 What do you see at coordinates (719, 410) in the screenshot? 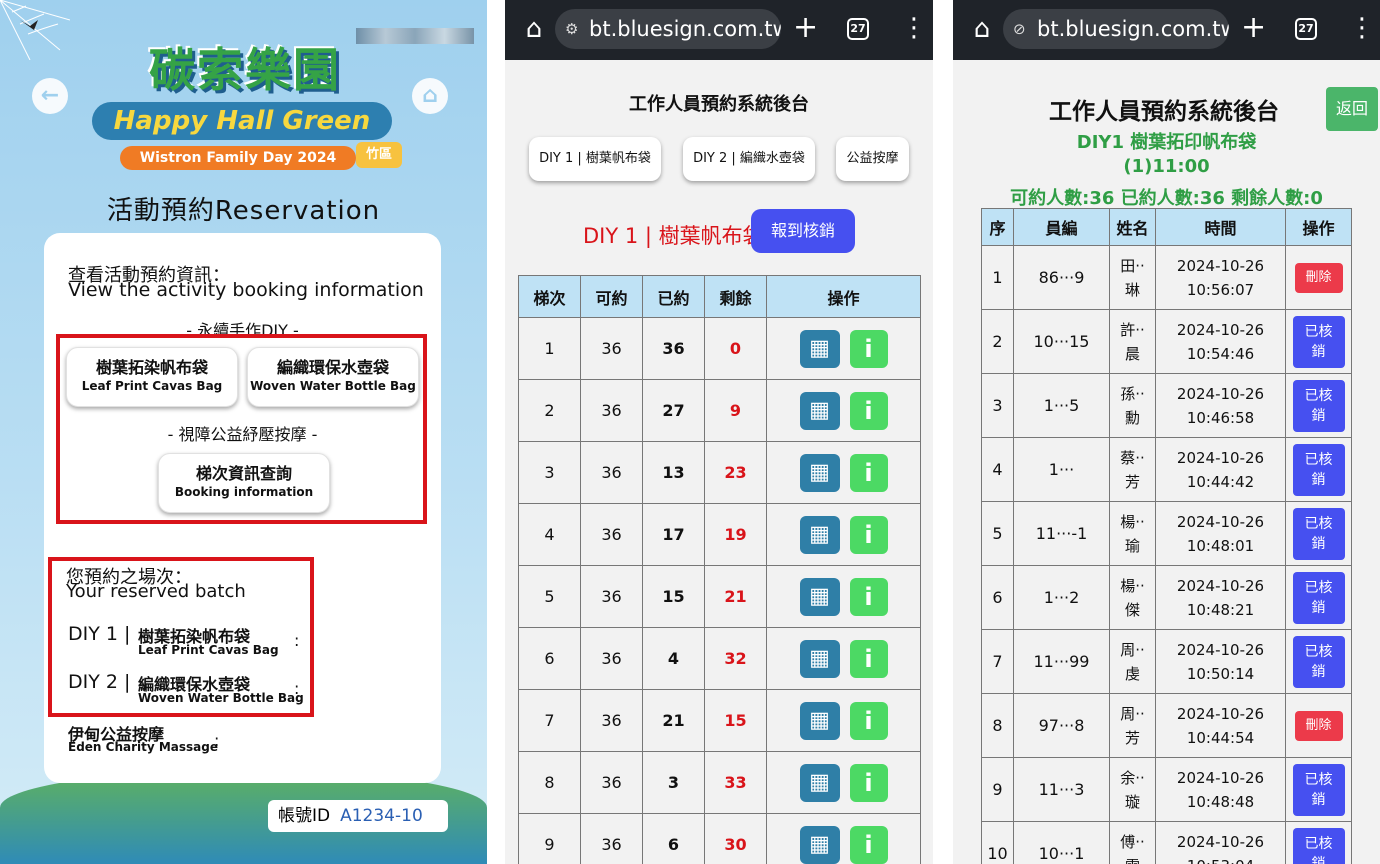
I see `table-row: 2 36 27 9 ▦ i` at bounding box center [719, 410].